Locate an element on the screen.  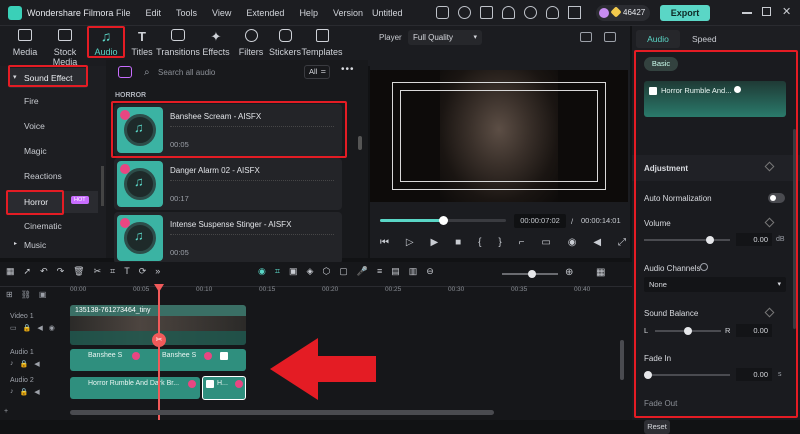
audio-item: ♫ Intense Suspense Stinger - AISFX 00:05 is located at coordinates (228, 238).